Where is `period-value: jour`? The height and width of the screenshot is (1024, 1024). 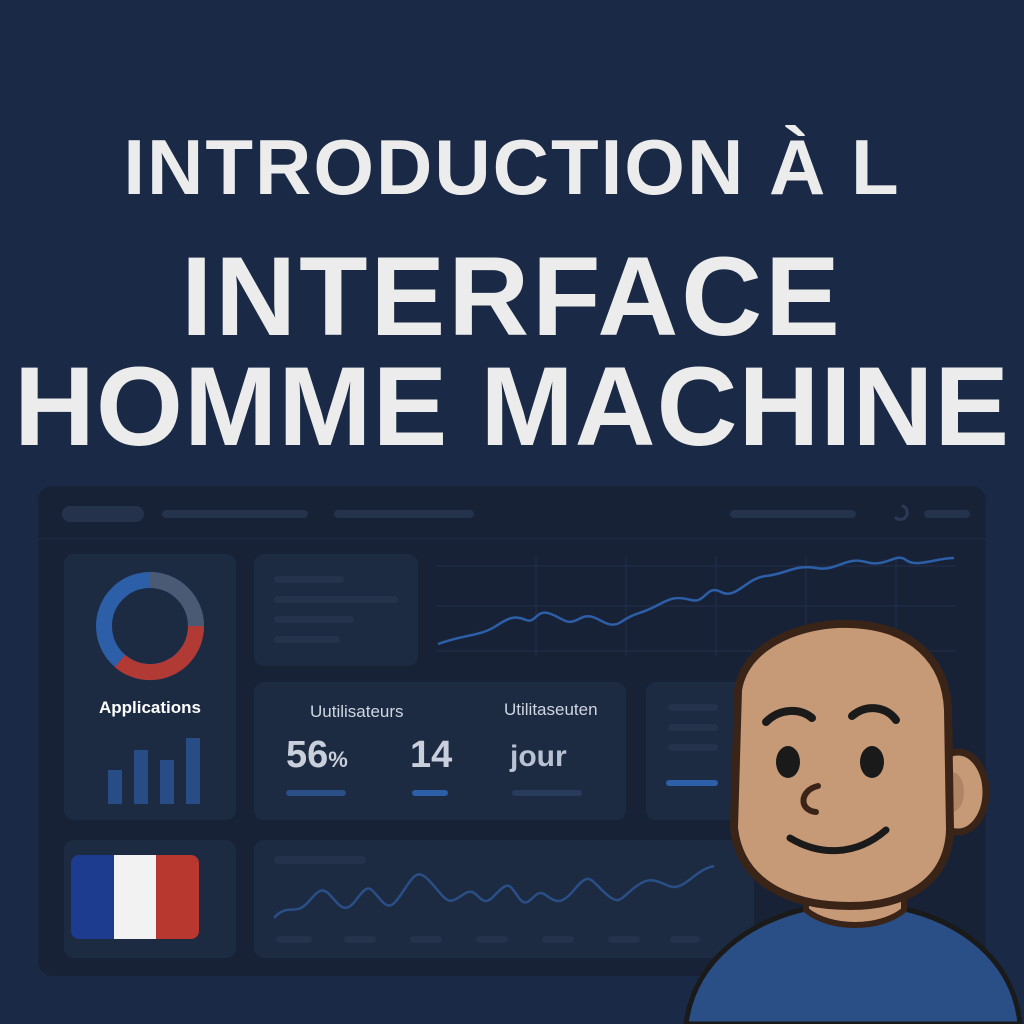
period-value: jour is located at coordinates (538, 756).